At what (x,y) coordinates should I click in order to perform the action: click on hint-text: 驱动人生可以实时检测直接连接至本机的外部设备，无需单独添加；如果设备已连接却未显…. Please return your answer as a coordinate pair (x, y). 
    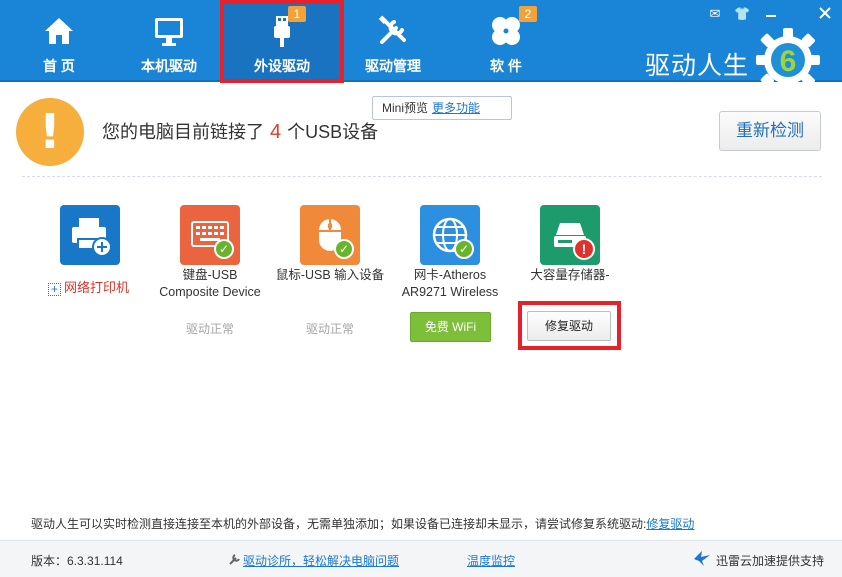
    Looking at the image, I should click on (363, 524).